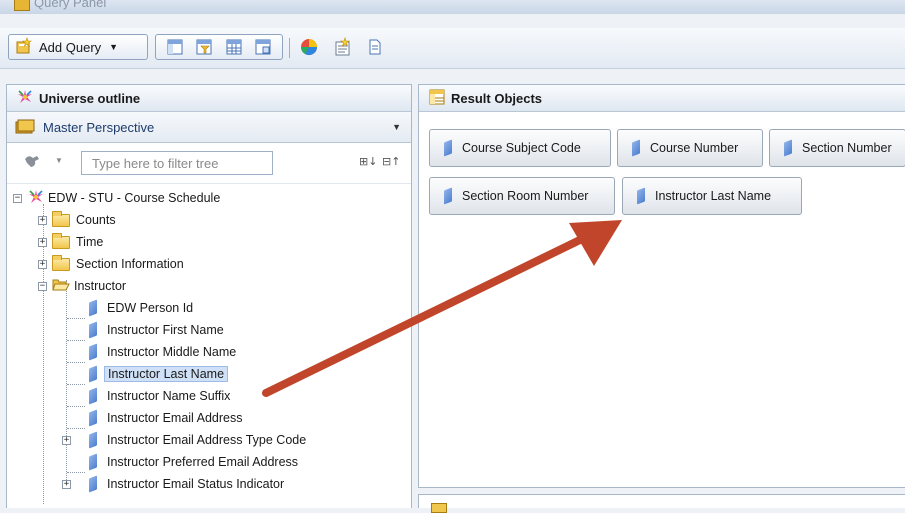 This screenshot has height=513, width=905. I want to click on tree-item: EDW Person Id, so click(129, 308).